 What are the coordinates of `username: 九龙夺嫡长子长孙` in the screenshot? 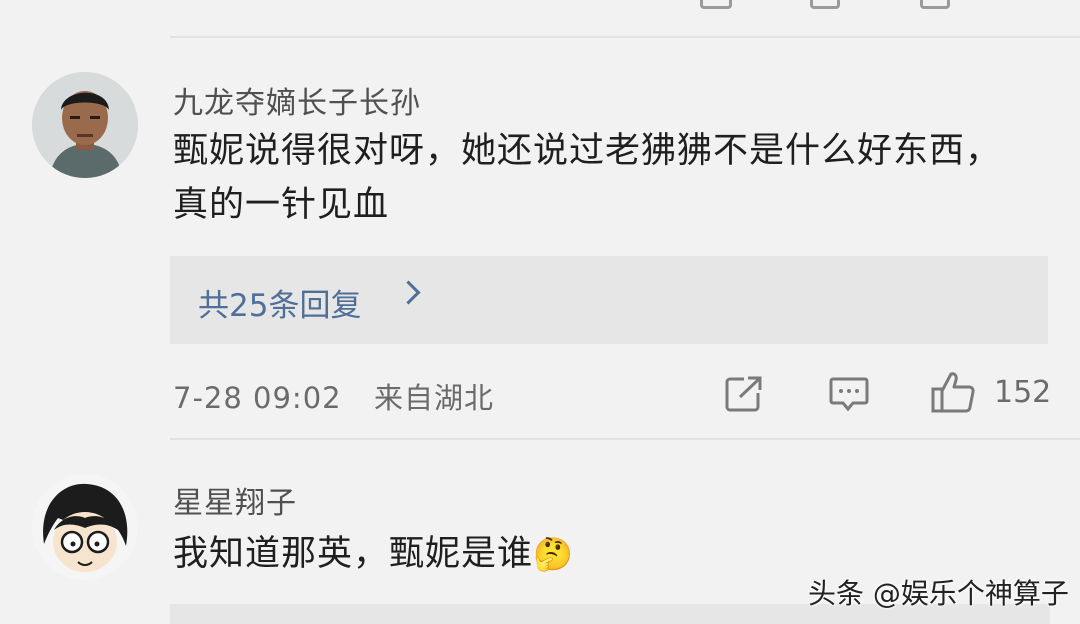 It's located at (297, 100).